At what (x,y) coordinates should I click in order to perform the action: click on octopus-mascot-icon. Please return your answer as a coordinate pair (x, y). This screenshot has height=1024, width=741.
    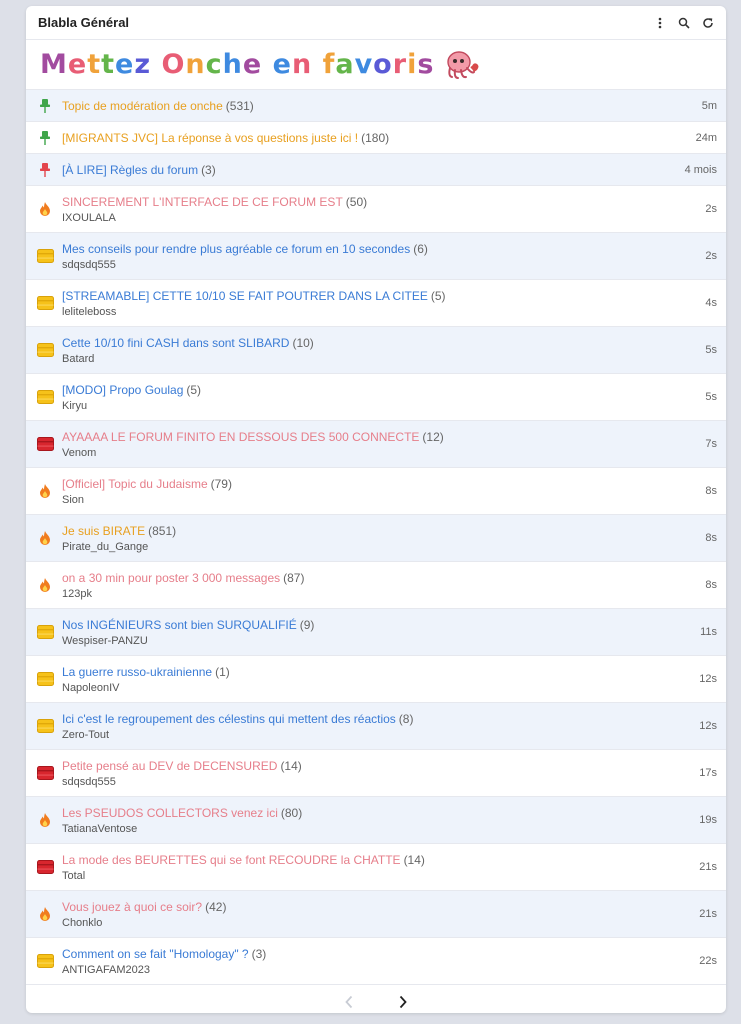
    Looking at the image, I should click on (463, 65).